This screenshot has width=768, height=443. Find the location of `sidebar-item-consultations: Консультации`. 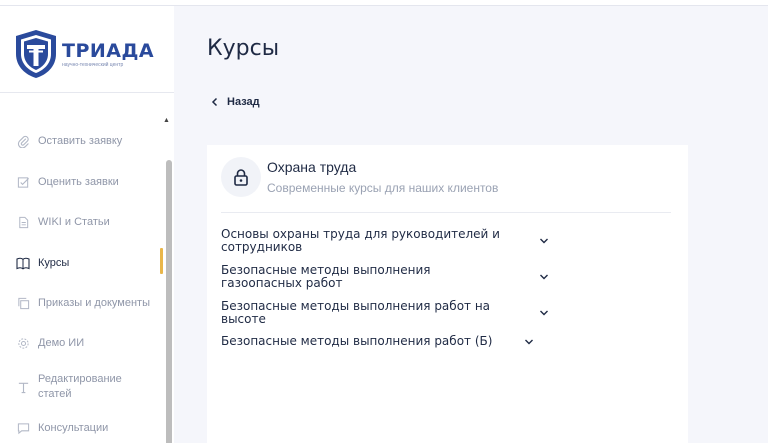

sidebar-item-consultations: Консультации is located at coordinates (80, 428).